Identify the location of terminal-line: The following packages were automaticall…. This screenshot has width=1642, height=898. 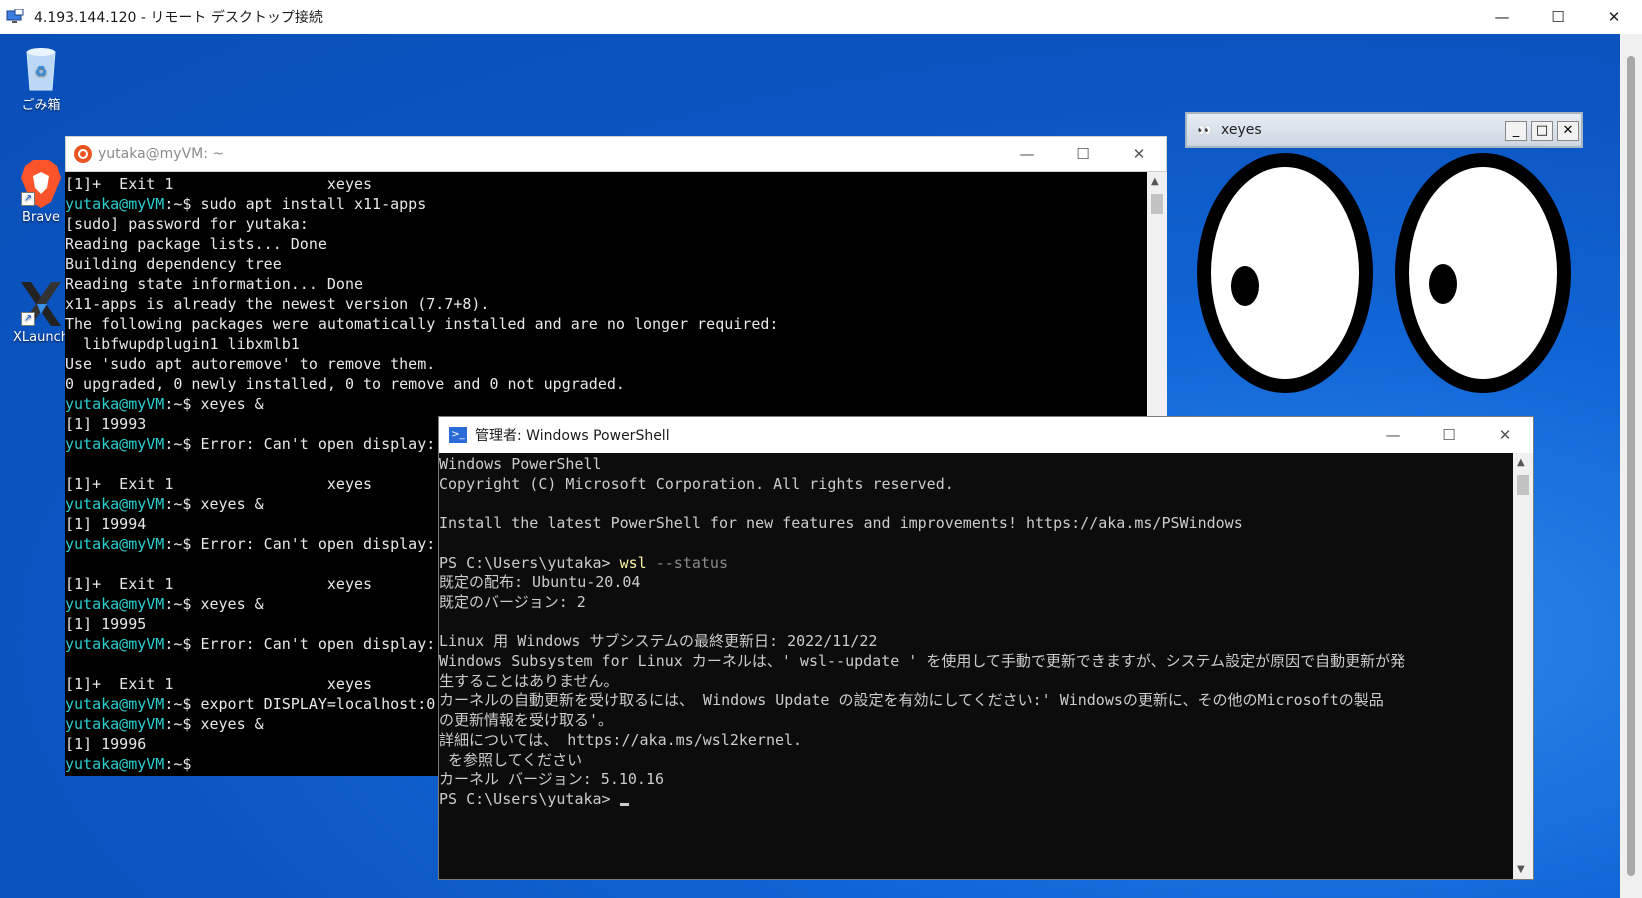
(422, 324).